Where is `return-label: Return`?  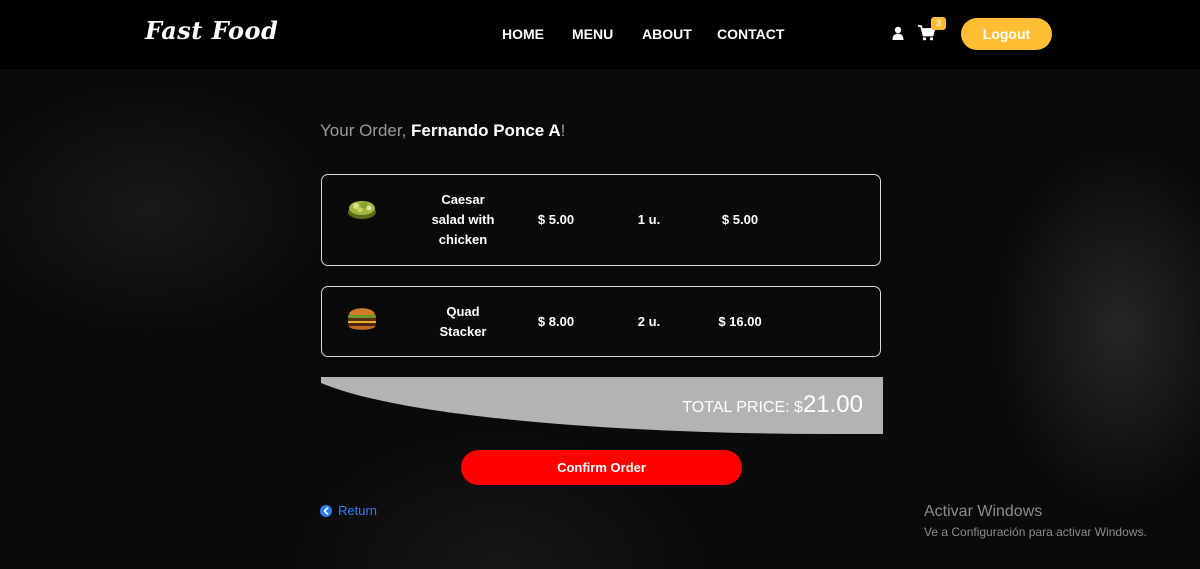 return-label: Return is located at coordinates (357, 510).